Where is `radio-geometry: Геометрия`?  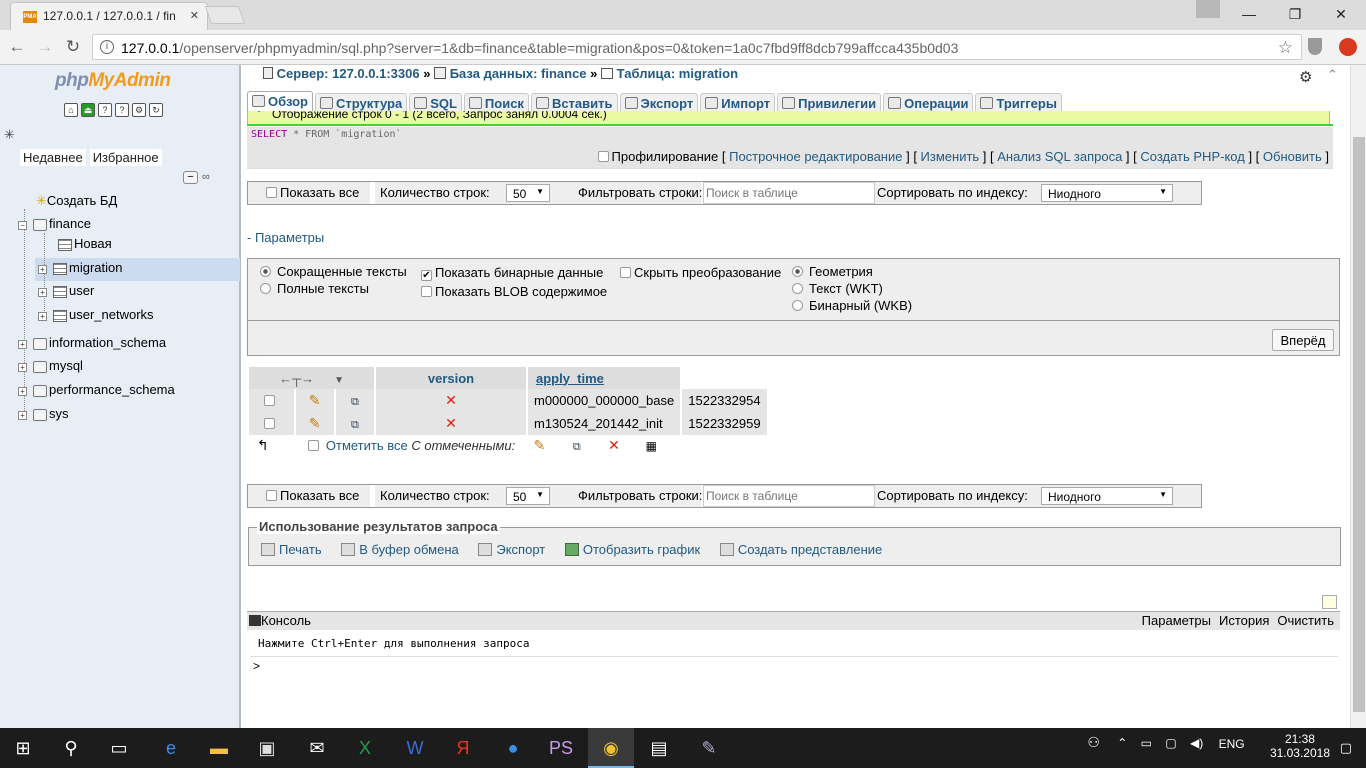 radio-geometry: Геометрия is located at coordinates (832, 271).